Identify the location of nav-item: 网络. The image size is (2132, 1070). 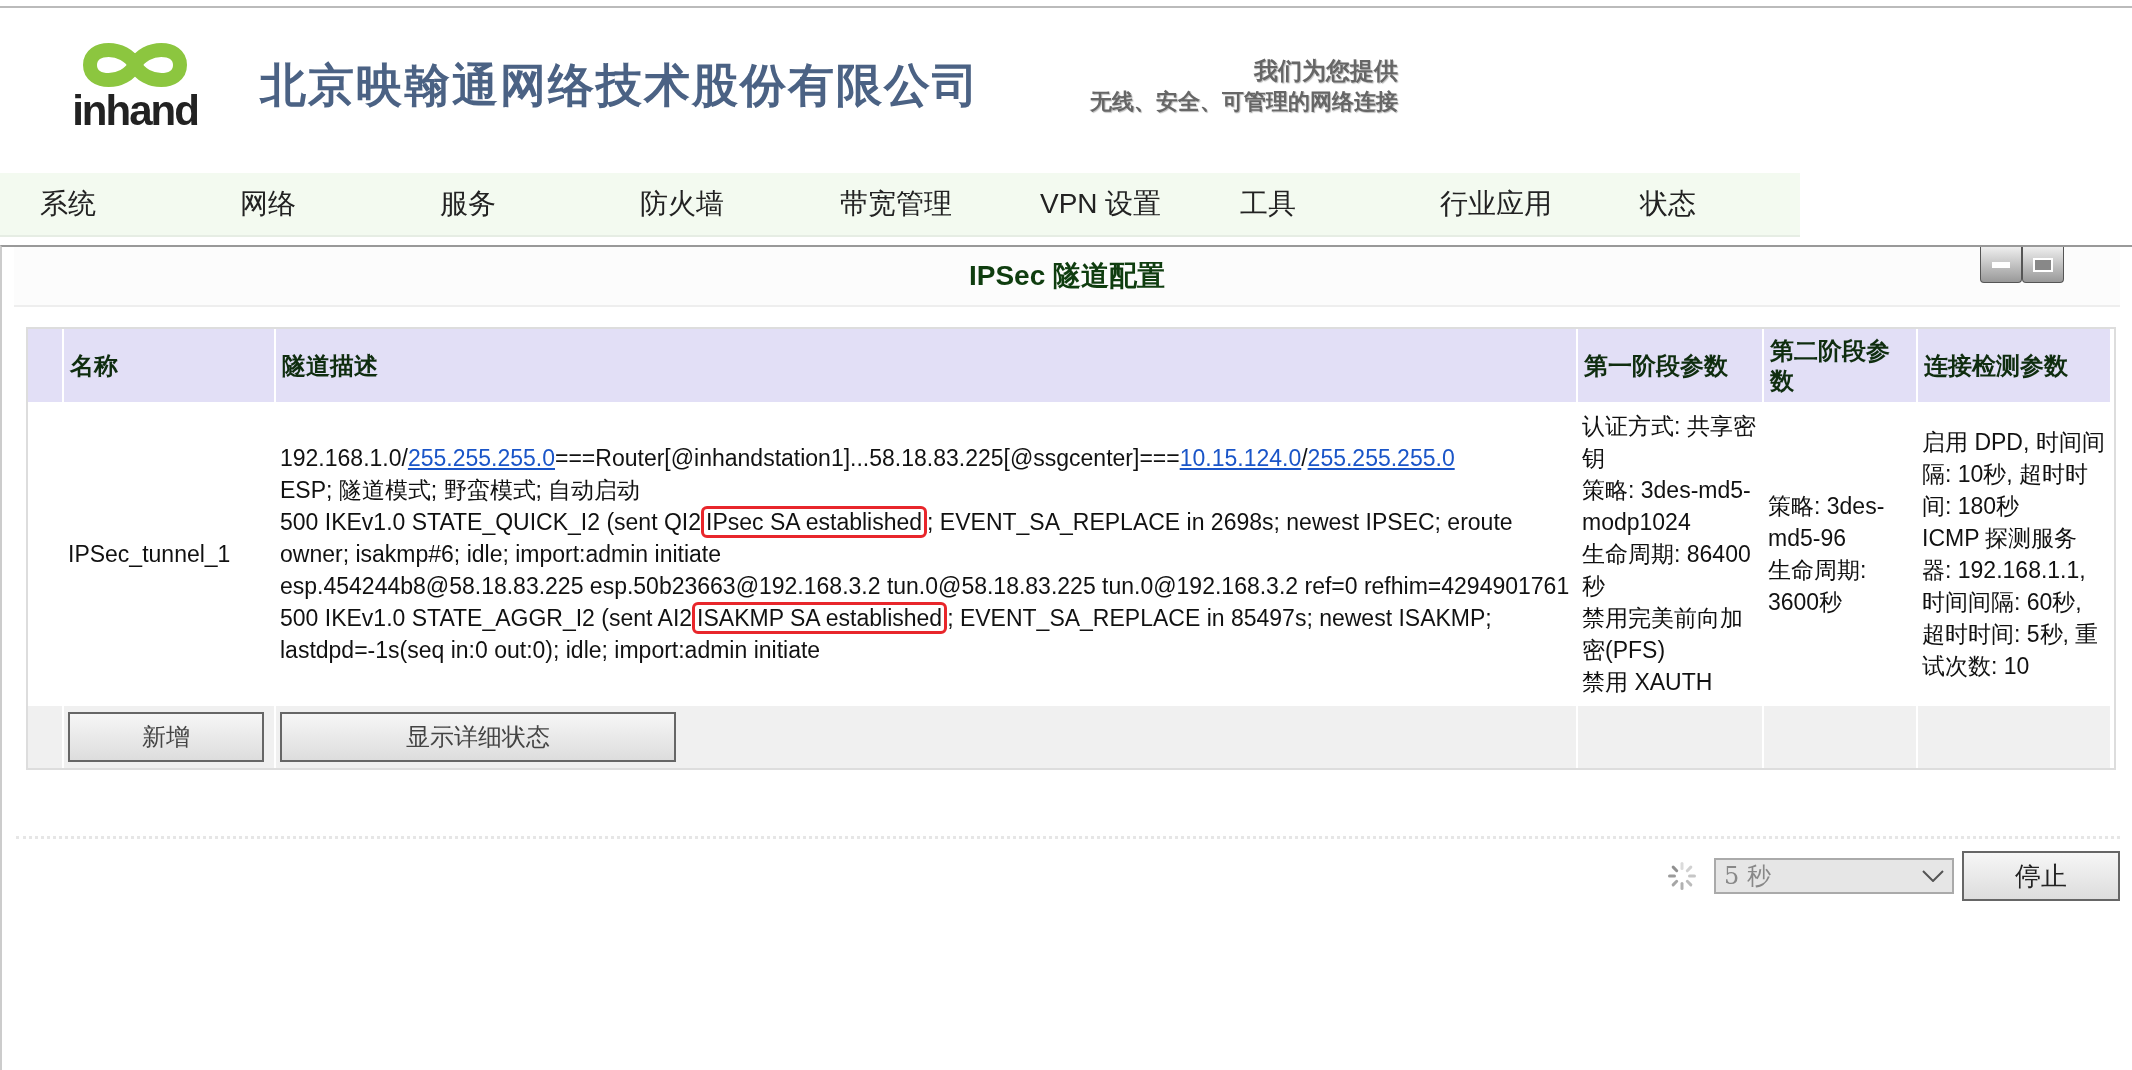
(300, 204).